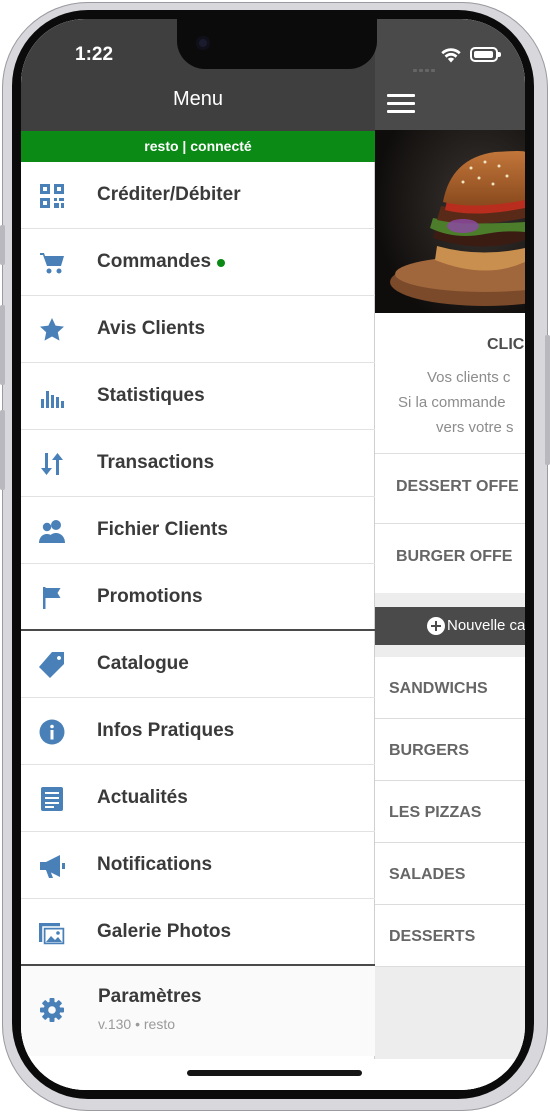 The width and height of the screenshot is (550, 1113). I want to click on app-version: v.130 • resto, so click(137, 1024).